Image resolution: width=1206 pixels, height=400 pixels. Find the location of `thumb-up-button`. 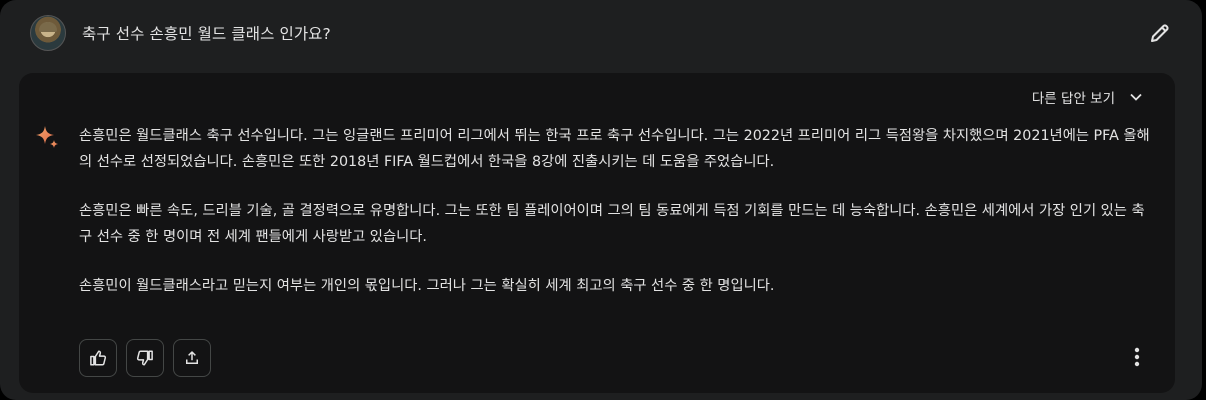

thumb-up-button is located at coordinates (98, 358).